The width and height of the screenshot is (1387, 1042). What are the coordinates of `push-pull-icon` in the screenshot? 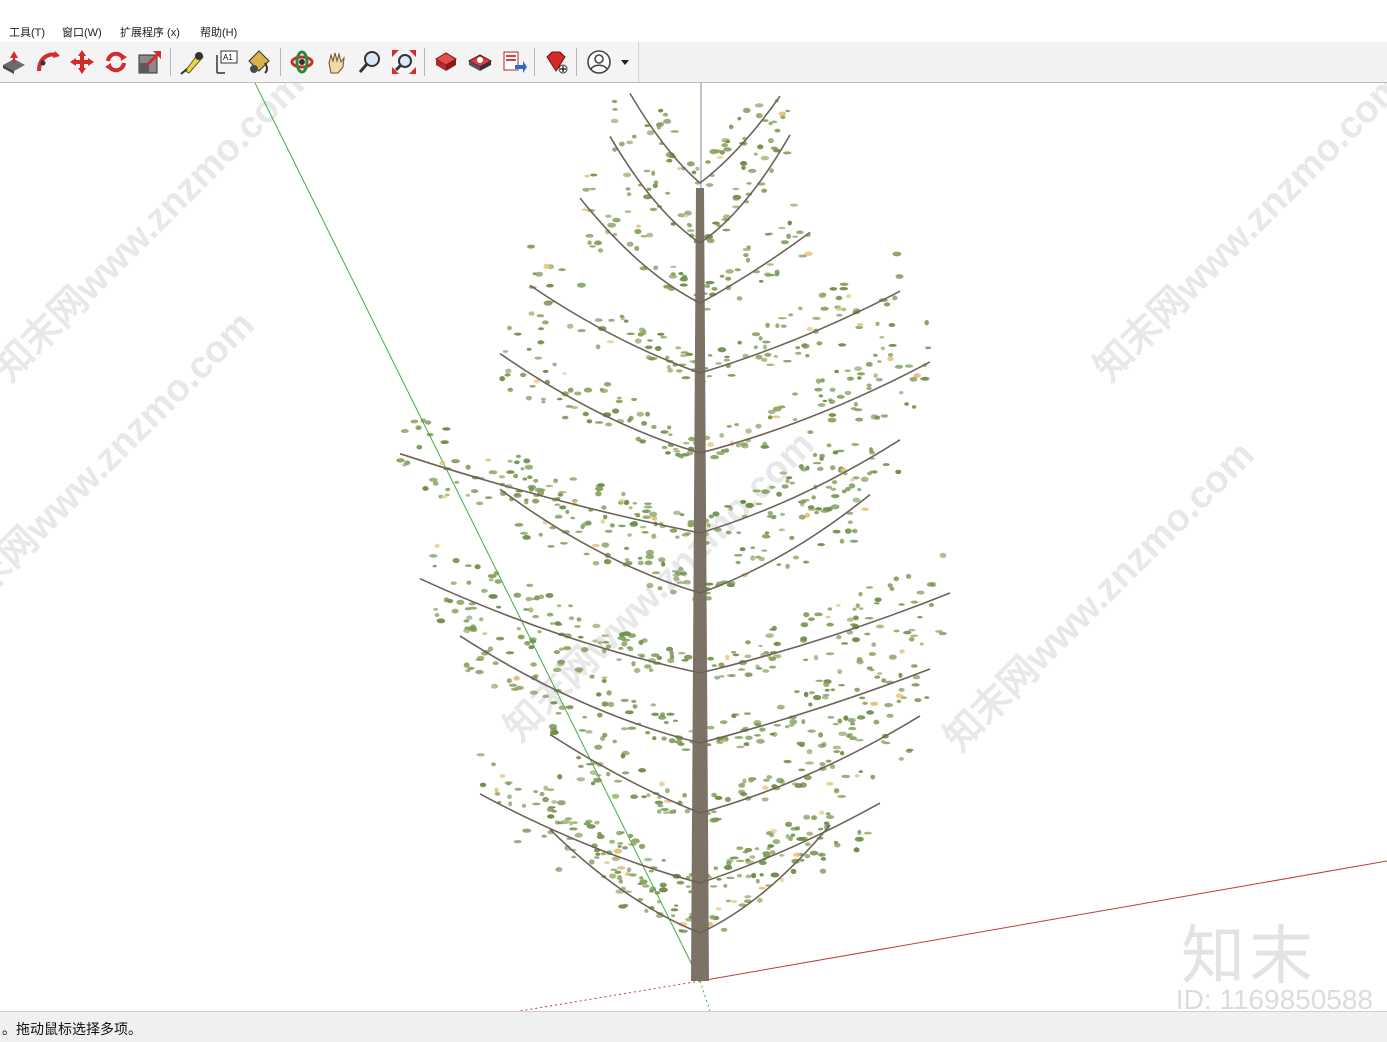 It's located at (14, 62).